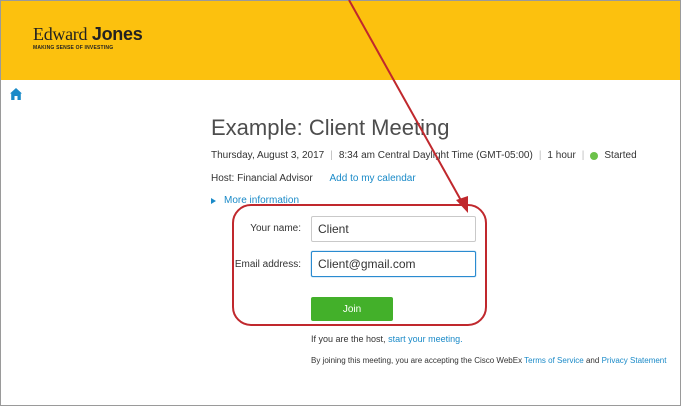 This screenshot has height=406, width=681. What do you see at coordinates (262, 178) in the screenshot?
I see `host-label: Host: Financial Advisor` at bounding box center [262, 178].